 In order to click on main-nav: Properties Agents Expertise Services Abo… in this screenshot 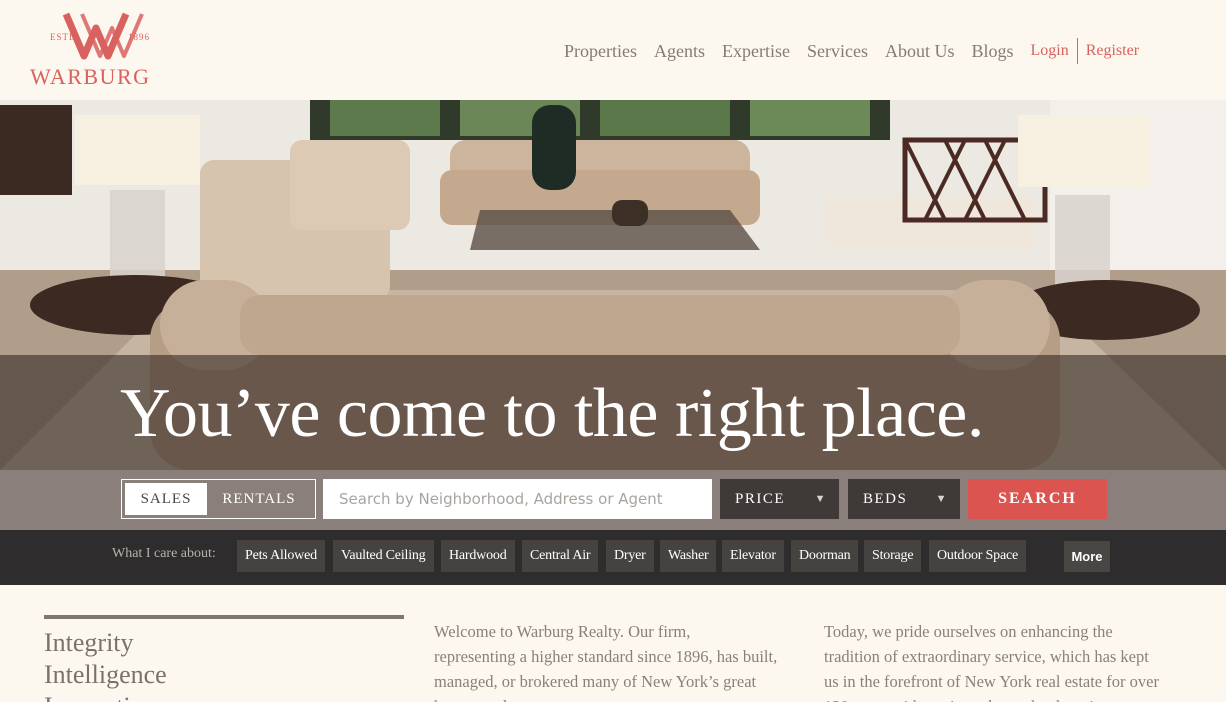, I will do `click(851, 51)`.